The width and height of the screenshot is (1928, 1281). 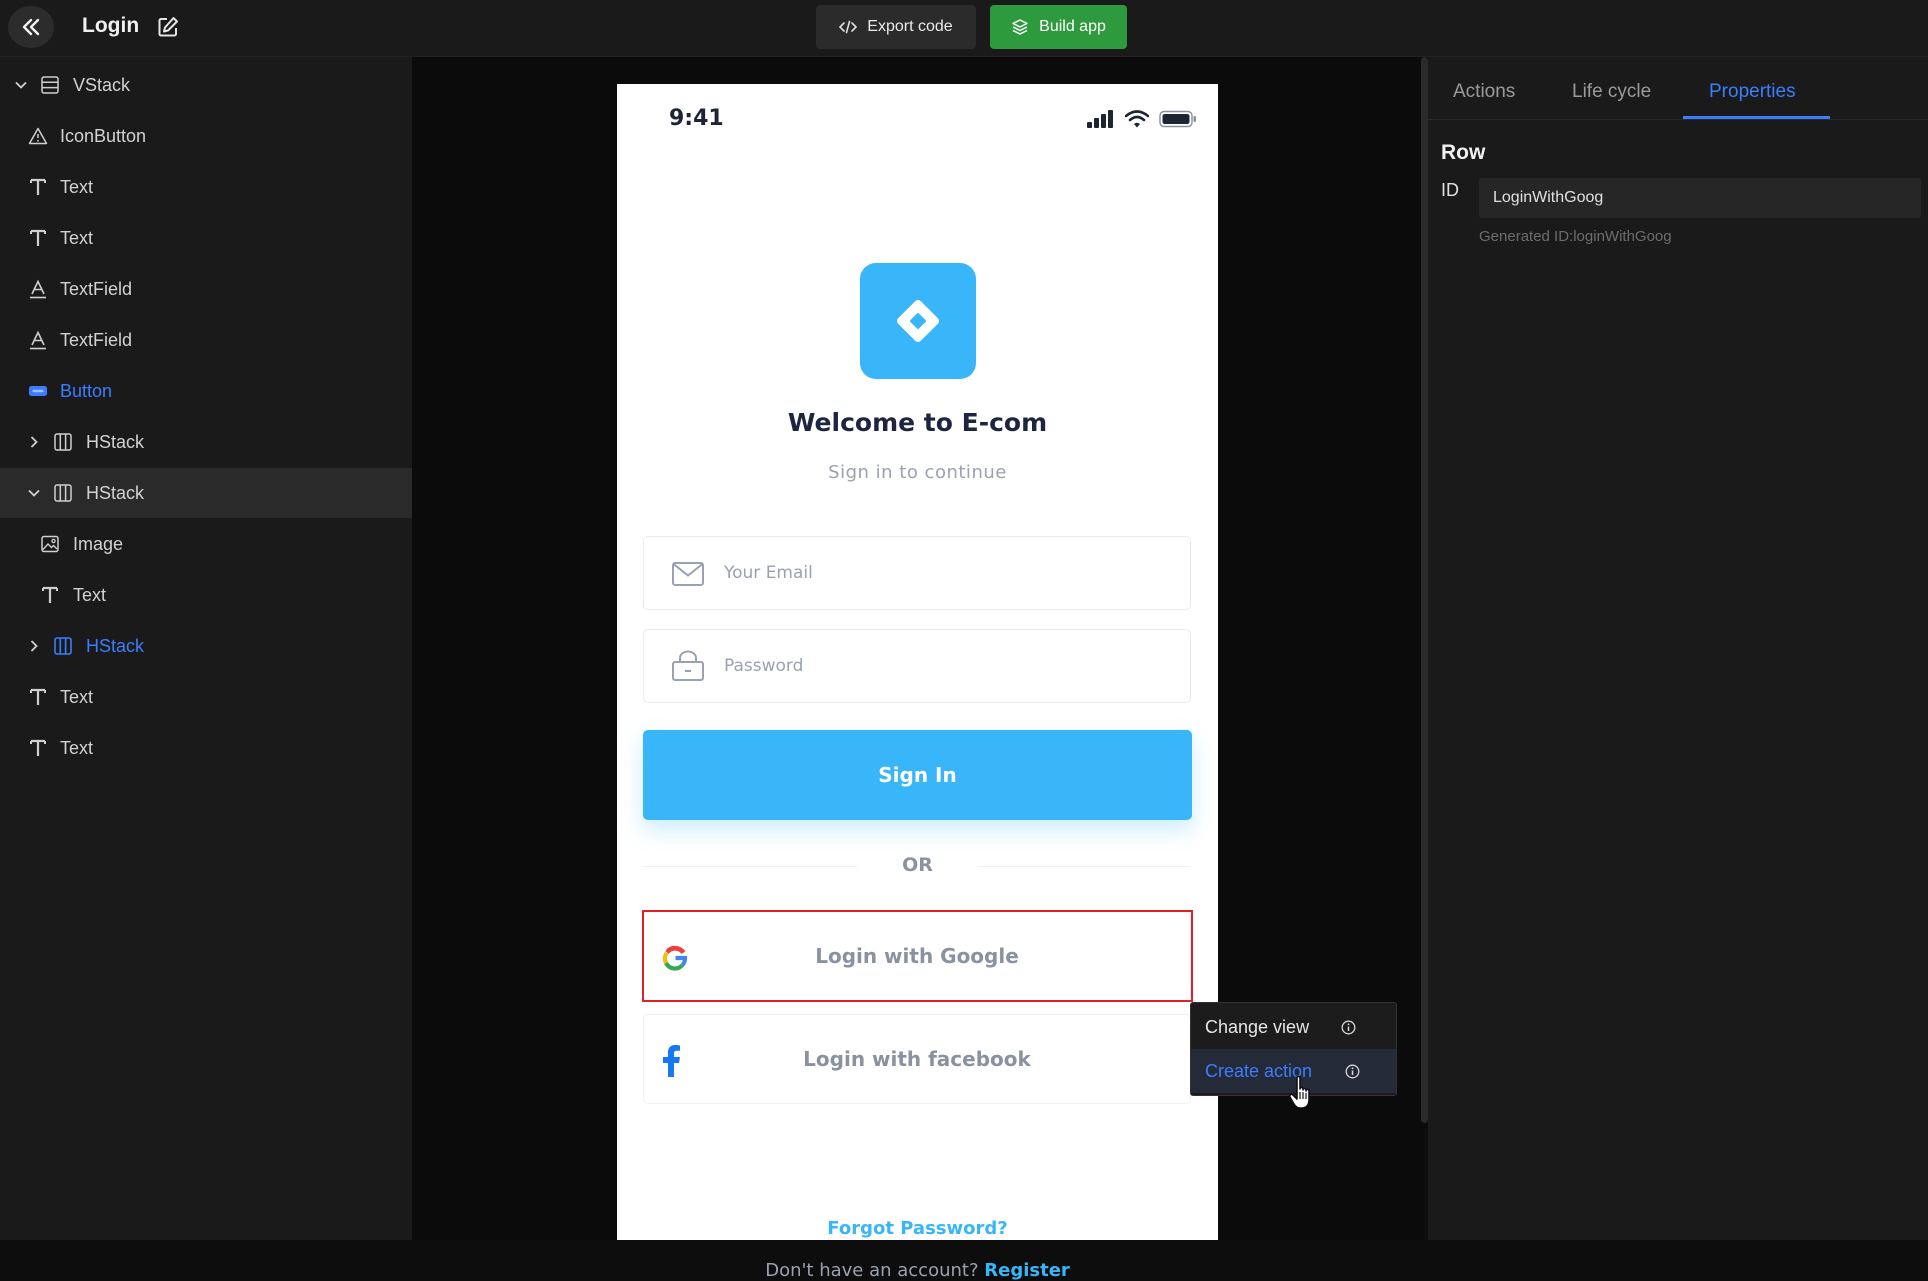 I want to click on section-title: Row, so click(x=1463, y=152).